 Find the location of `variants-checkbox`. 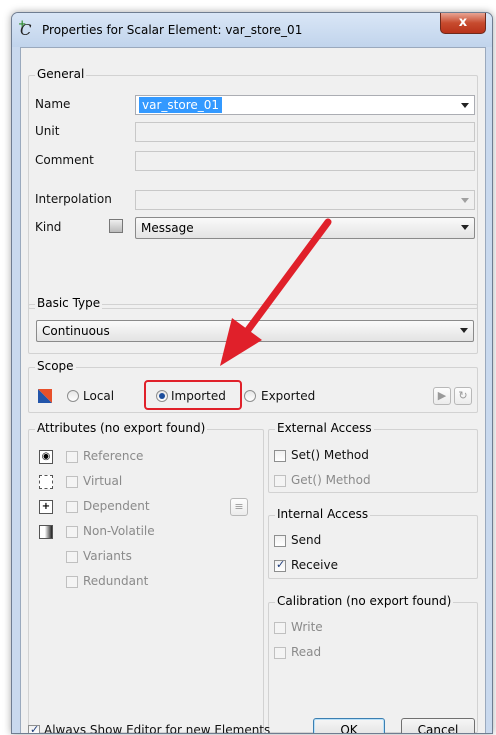

variants-checkbox is located at coordinates (72, 557).